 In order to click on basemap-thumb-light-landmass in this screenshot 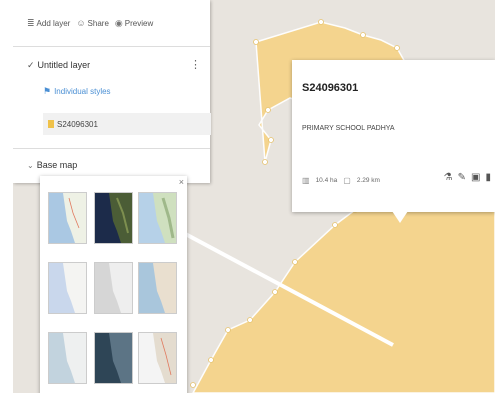, I will do `click(67, 358)`.